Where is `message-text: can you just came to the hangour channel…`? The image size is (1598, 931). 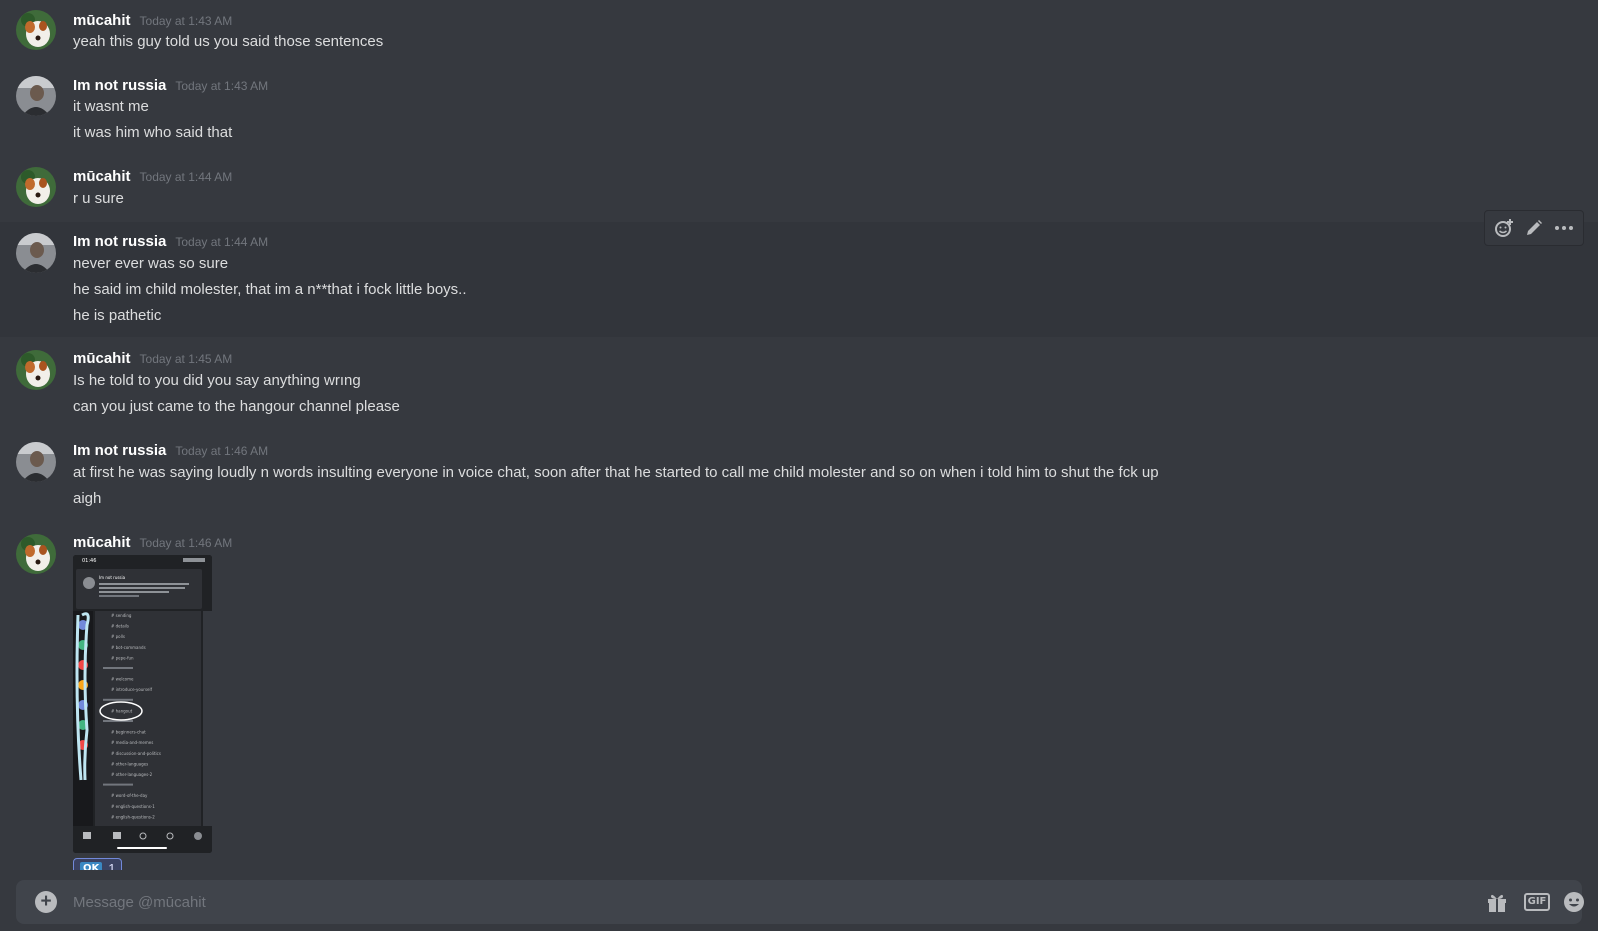
message-text: can you just came to the hangour channel… is located at coordinates (236, 406).